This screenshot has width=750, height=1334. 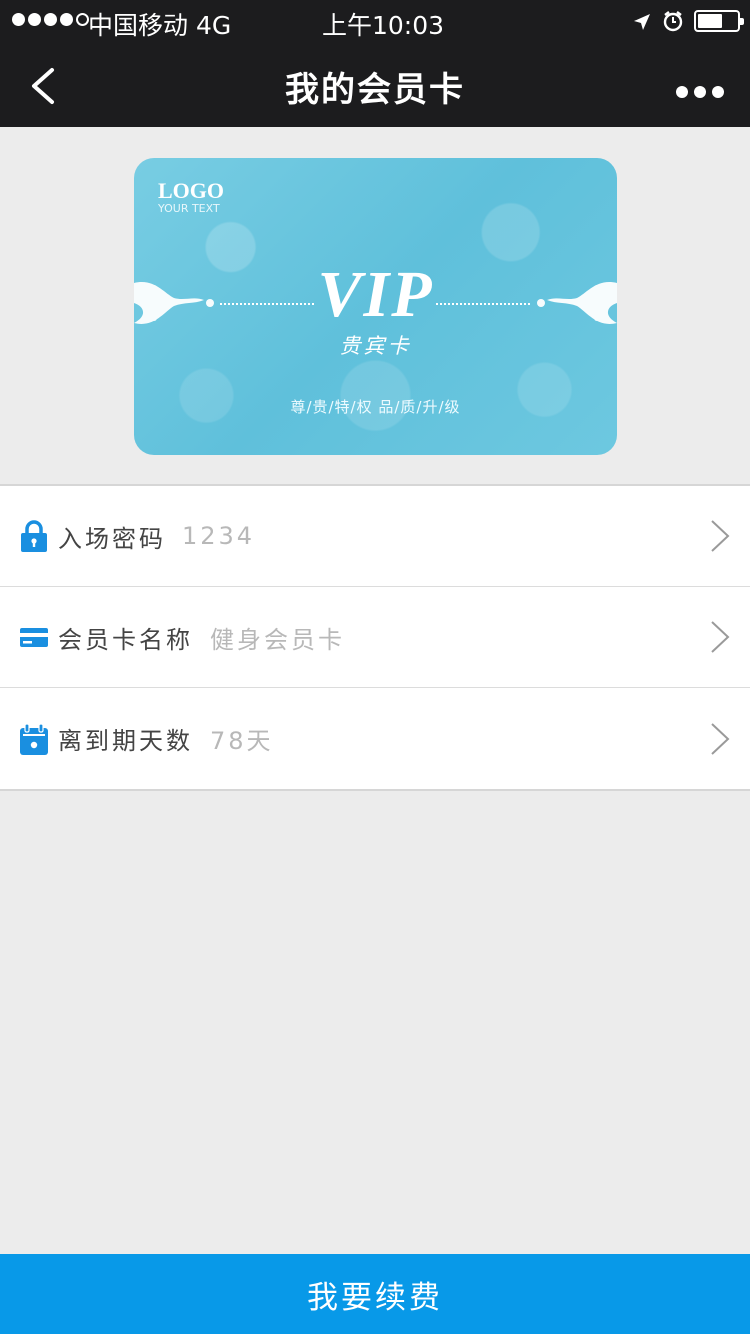 What do you see at coordinates (219, 536) in the screenshot?
I see `row-value: 1234` at bounding box center [219, 536].